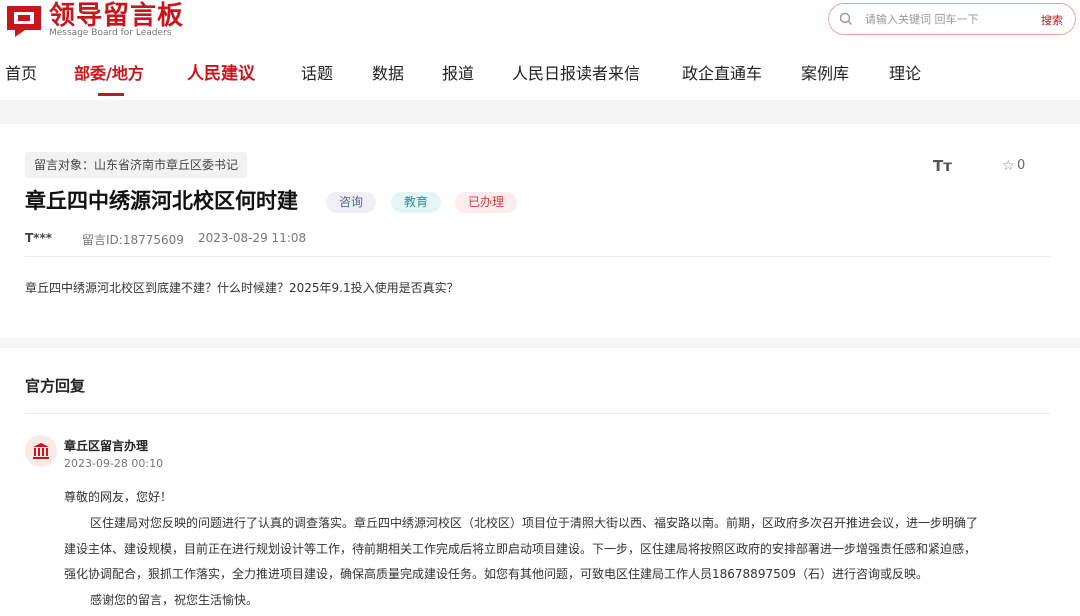 The height and width of the screenshot is (616, 1080). Describe the element at coordinates (109, 74) in the screenshot. I see `nav-item-ministries-local: 部委/地方` at that location.